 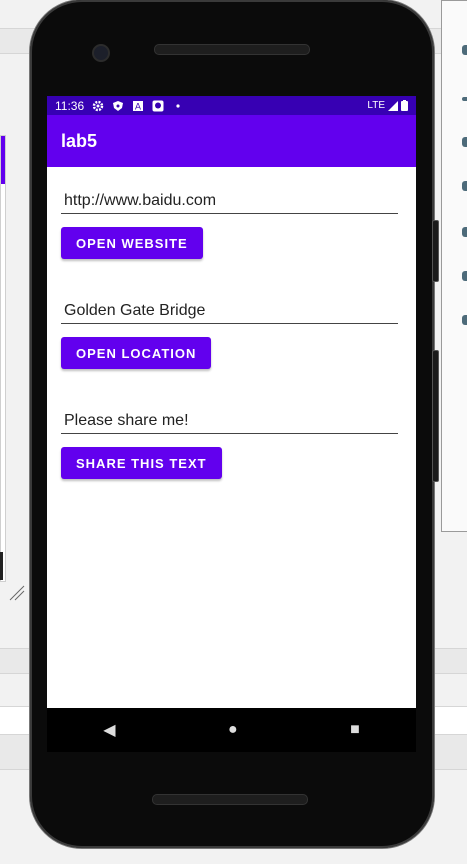 I want to click on a-icon: A, so click(x=138, y=106).